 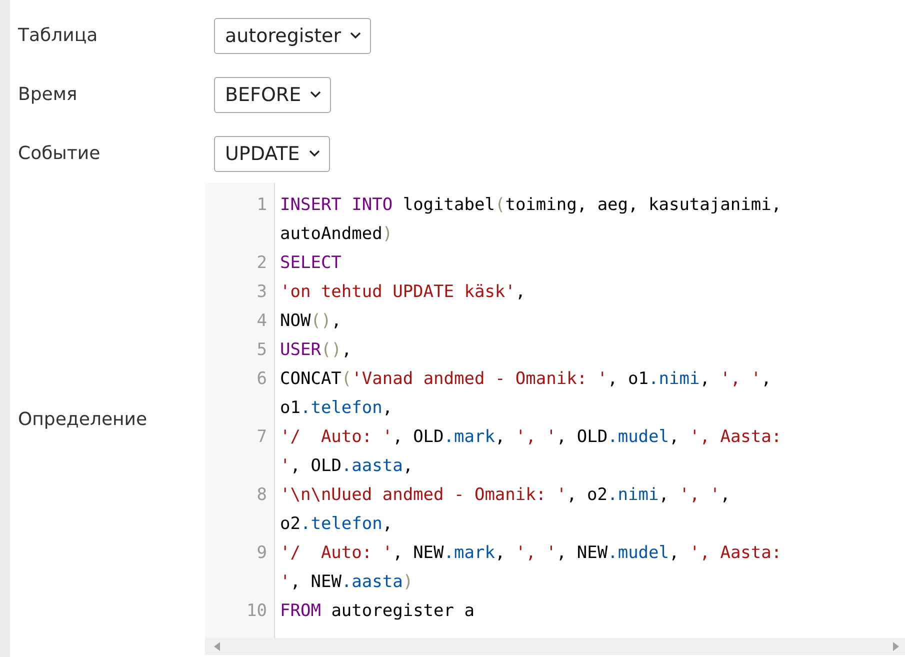 What do you see at coordinates (272, 154) in the screenshot?
I see `dropdown: UPDATE` at bounding box center [272, 154].